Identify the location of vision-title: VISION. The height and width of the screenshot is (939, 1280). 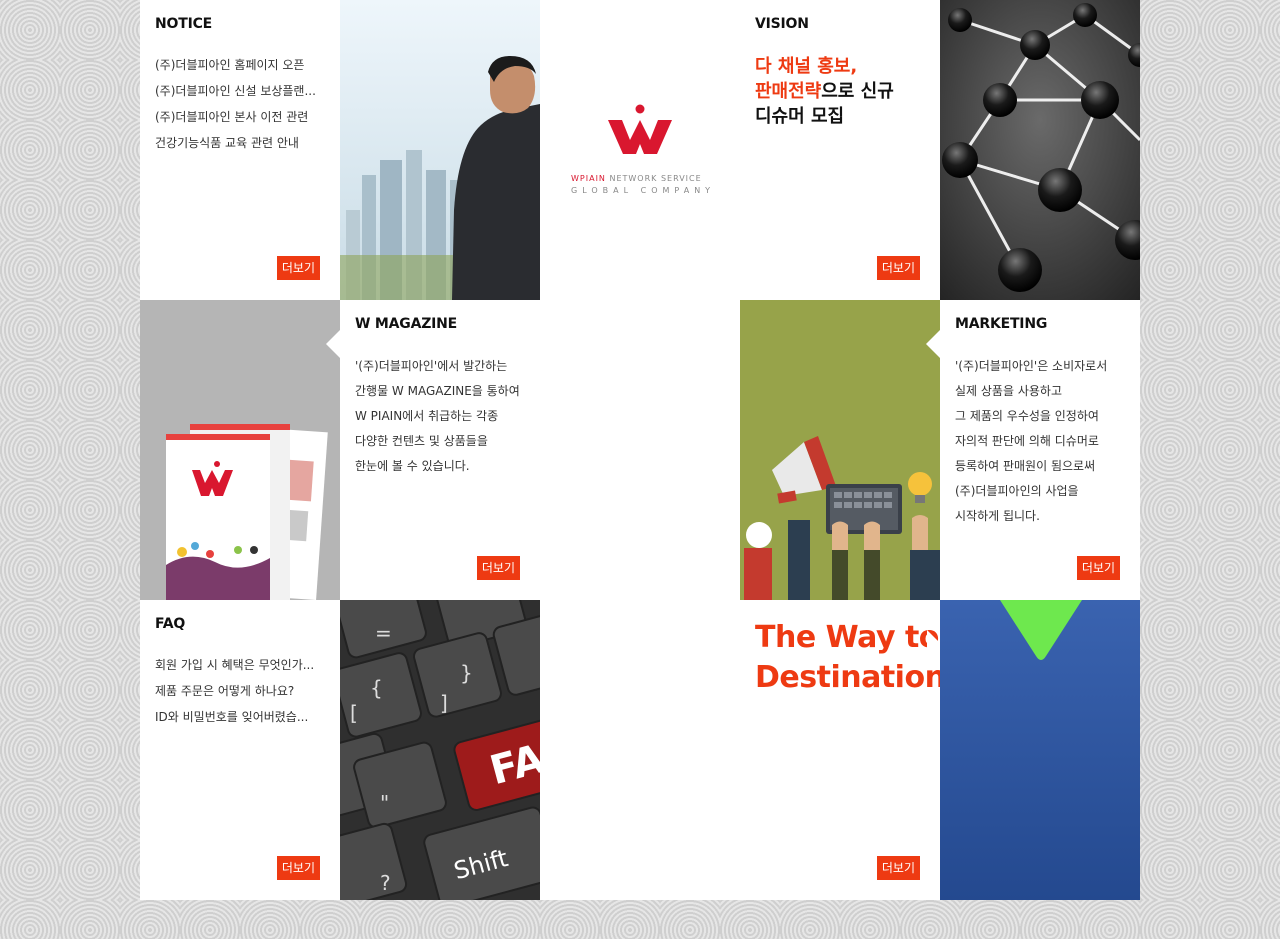
(782, 24).